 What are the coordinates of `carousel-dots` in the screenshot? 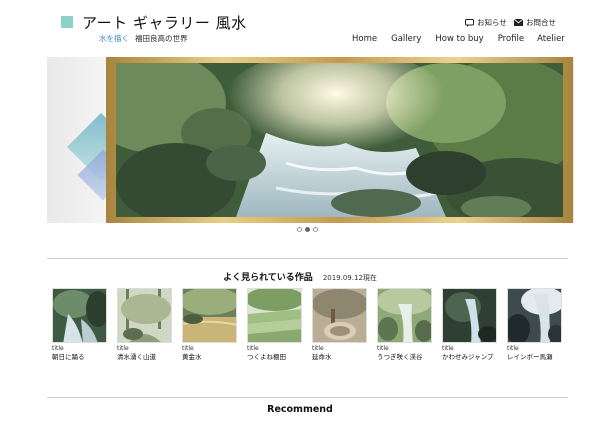 It's located at (307, 229).